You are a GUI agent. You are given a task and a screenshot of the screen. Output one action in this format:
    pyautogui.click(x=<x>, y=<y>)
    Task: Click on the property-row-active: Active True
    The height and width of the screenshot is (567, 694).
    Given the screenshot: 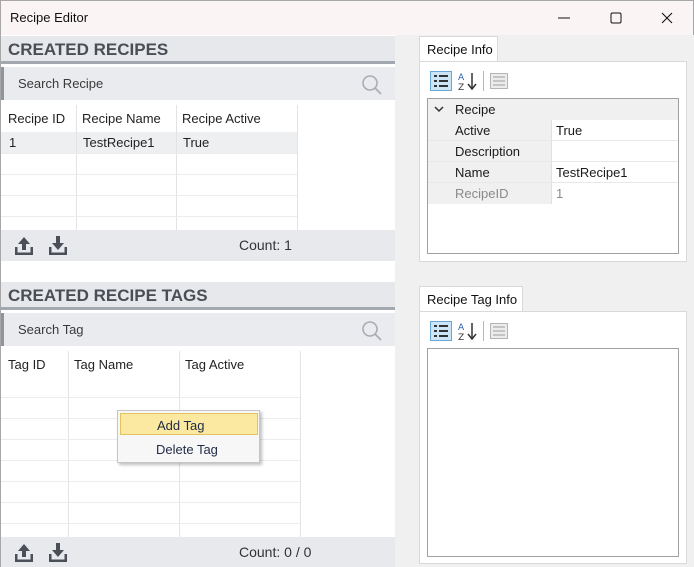 What is the action you would take?
    pyautogui.click(x=553, y=130)
    